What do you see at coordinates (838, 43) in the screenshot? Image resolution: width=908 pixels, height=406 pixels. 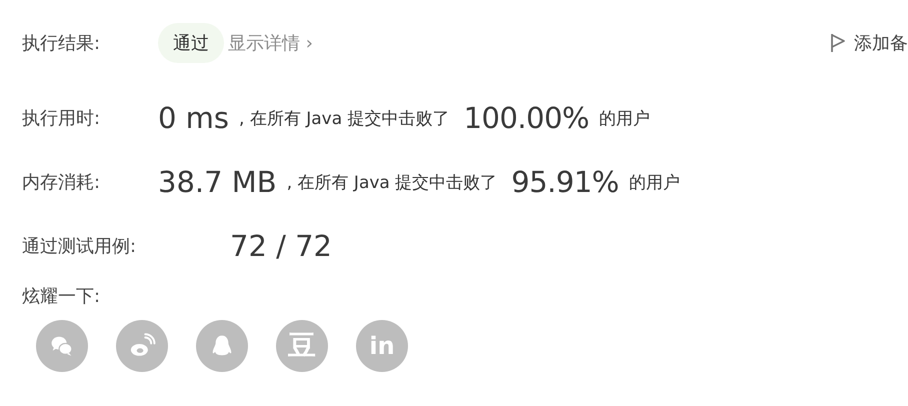 I see `flag-icon` at bounding box center [838, 43].